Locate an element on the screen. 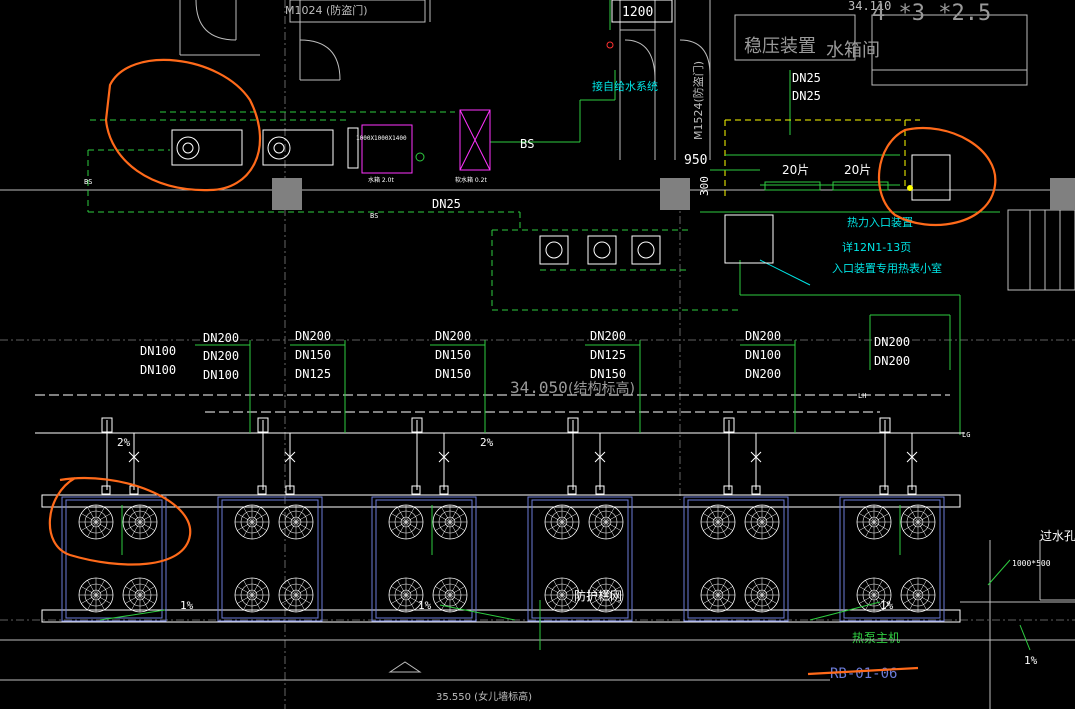  door-label-side: M1524(防盗门) is located at coordinates (698, 100).